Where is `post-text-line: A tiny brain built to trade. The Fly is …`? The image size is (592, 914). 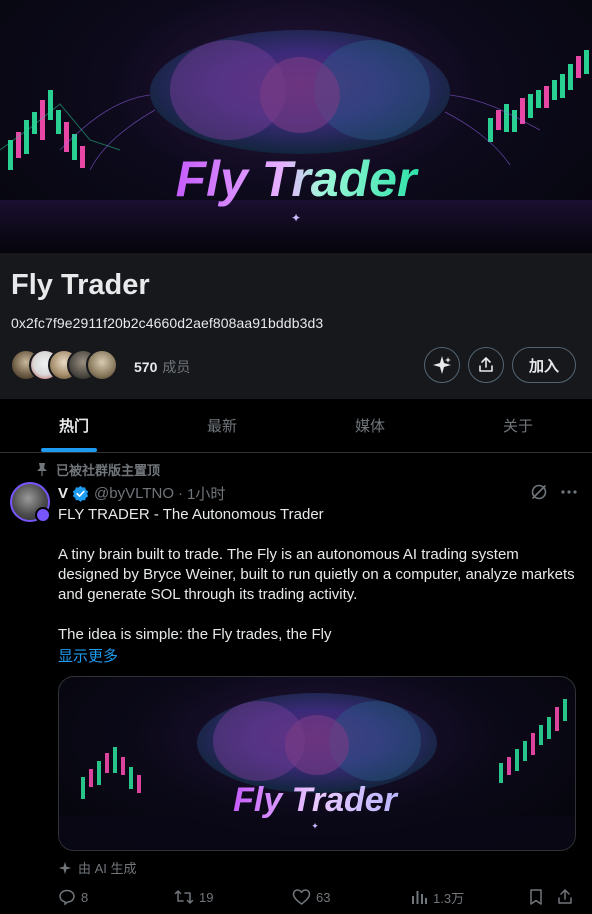
post-text-line: A tiny brain built to trade. The Fly is … is located at coordinates (316, 574).